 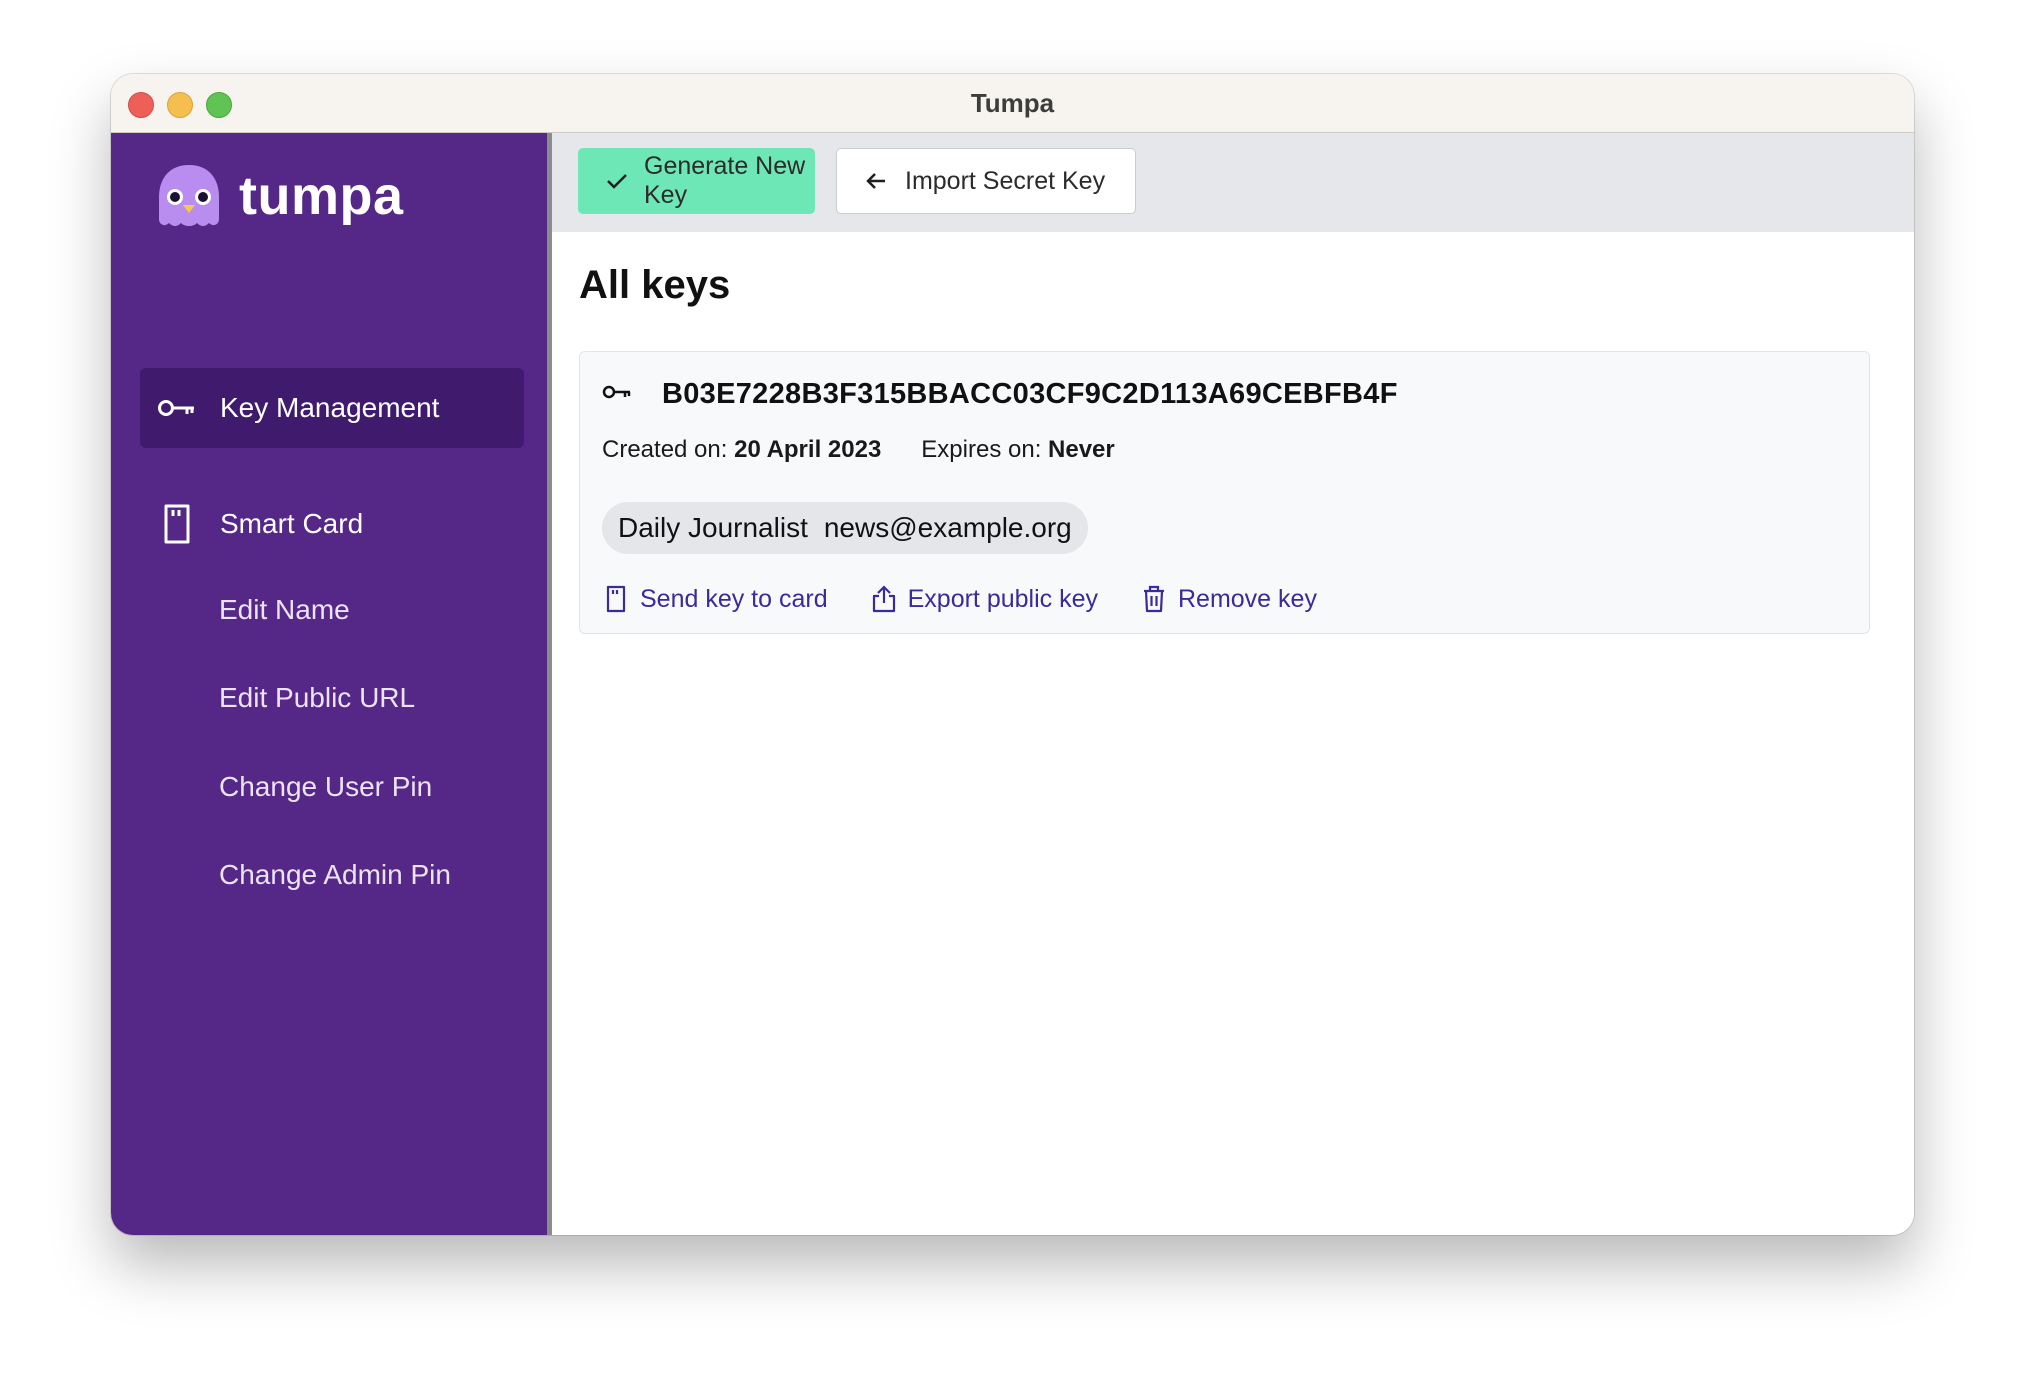 I want to click on key-fingerprint: B03E7228B3F315BBACC03CF9C2D113A69CEBFB4F, so click(x=1030, y=394).